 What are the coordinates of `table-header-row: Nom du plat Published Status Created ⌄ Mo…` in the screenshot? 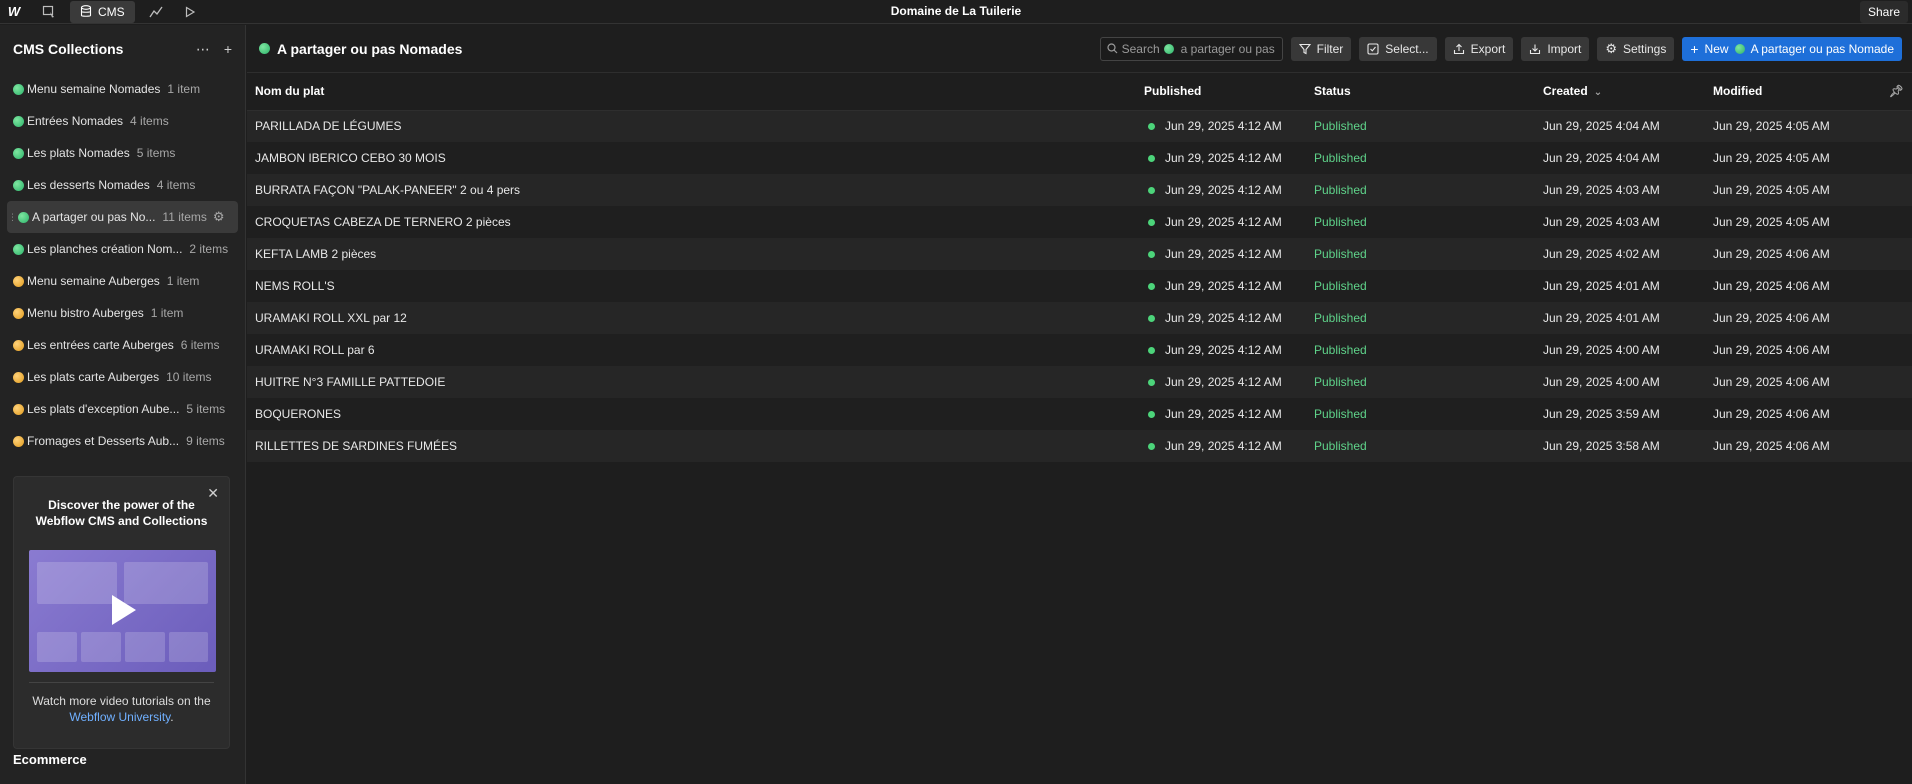 It's located at (1079, 92).